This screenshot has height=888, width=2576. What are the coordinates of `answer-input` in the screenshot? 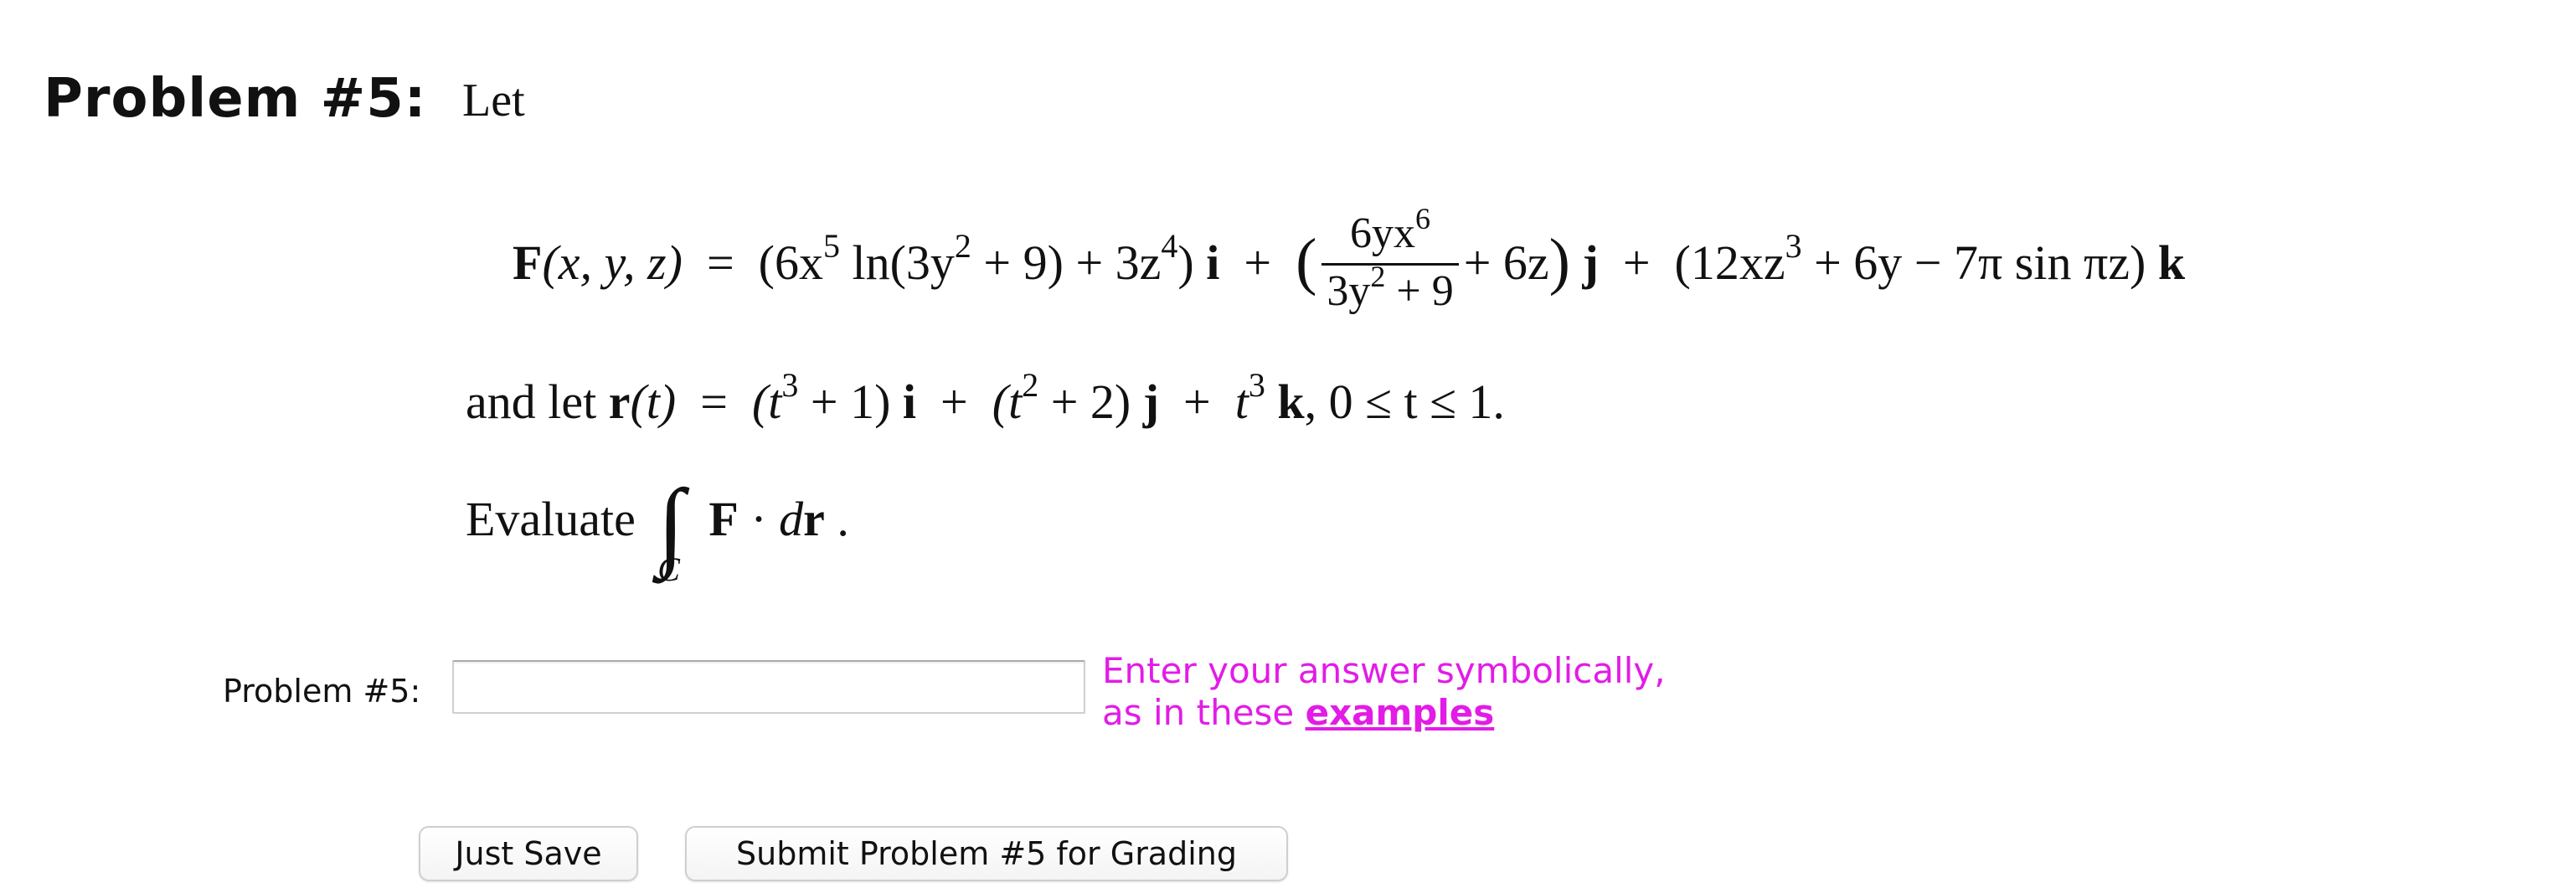 It's located at (768, 687).